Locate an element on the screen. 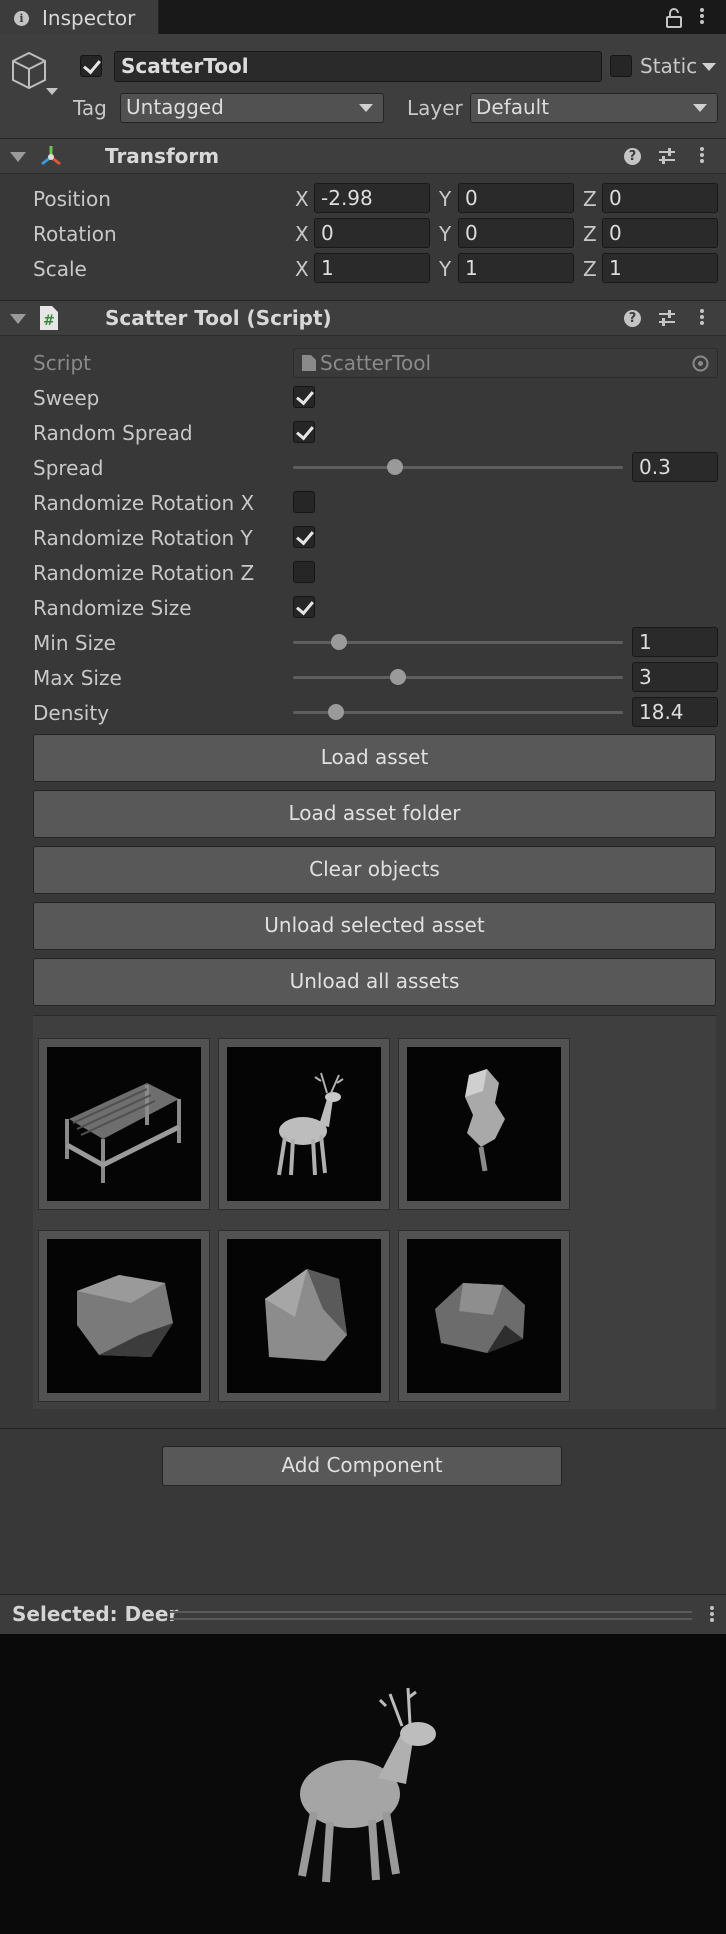 Image resolution: width=726 pixels, height=1934 pixels. tab-inspector-label: Inspector is located at coordinates (89, 18).